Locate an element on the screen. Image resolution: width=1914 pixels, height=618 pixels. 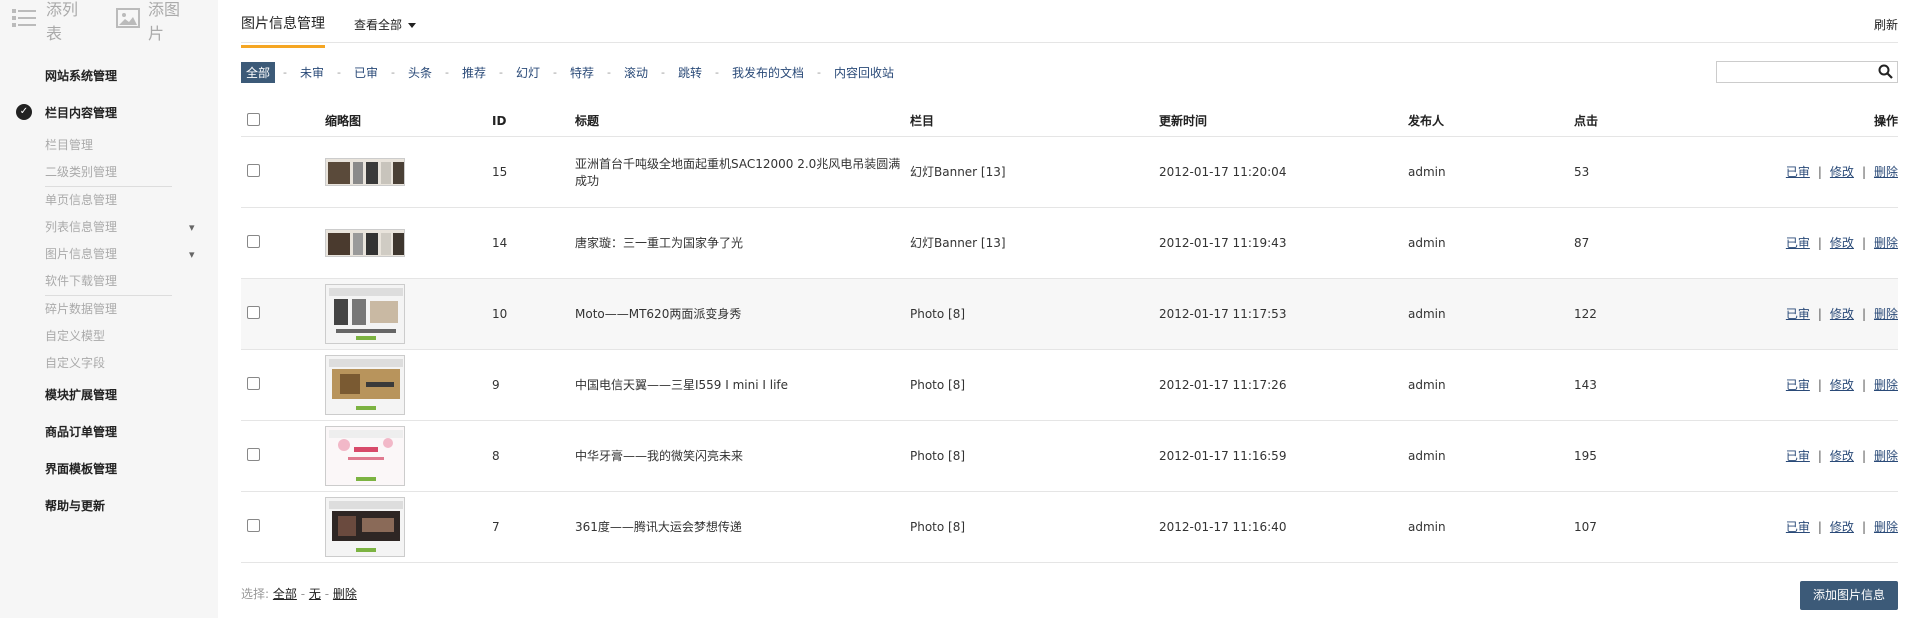
row-title: 中国电信天翼——三星I559 I mini I life is located at coordinates (742, 385).